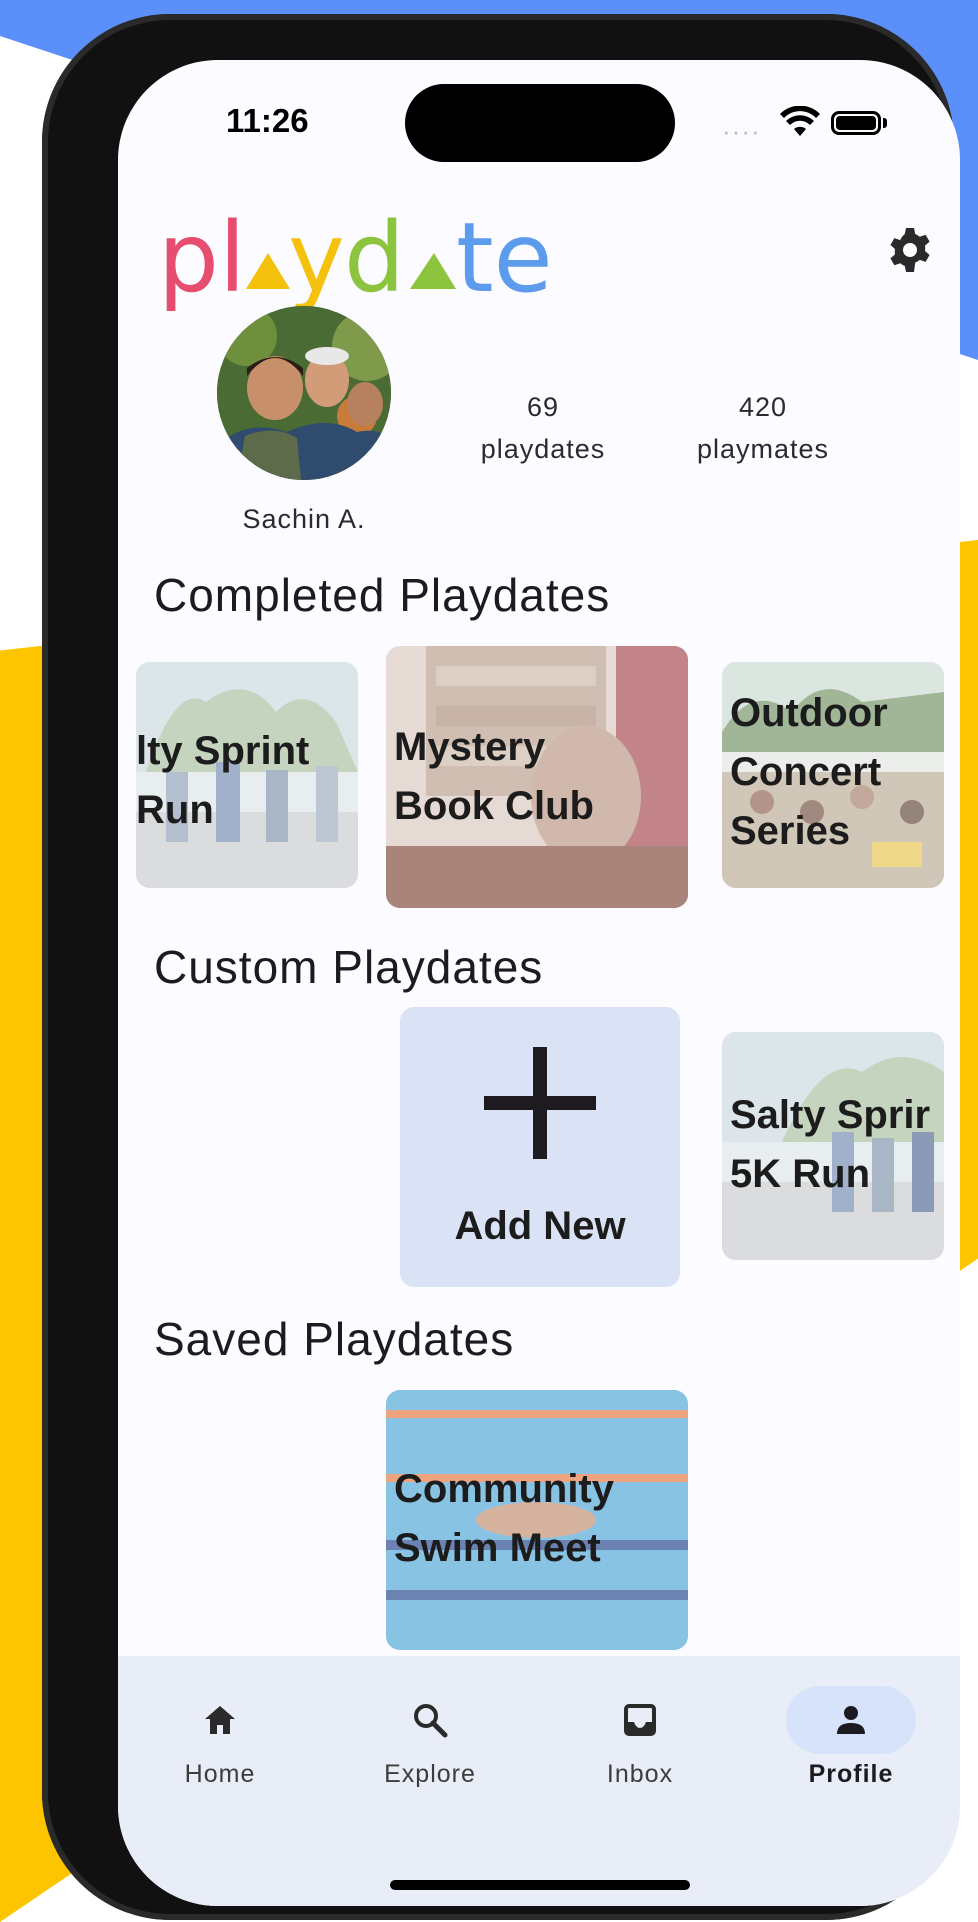 The height and width of the screenshot is (1922, 978). I want to click on card-title: Outdoor Concert Series, so click(809, 772).